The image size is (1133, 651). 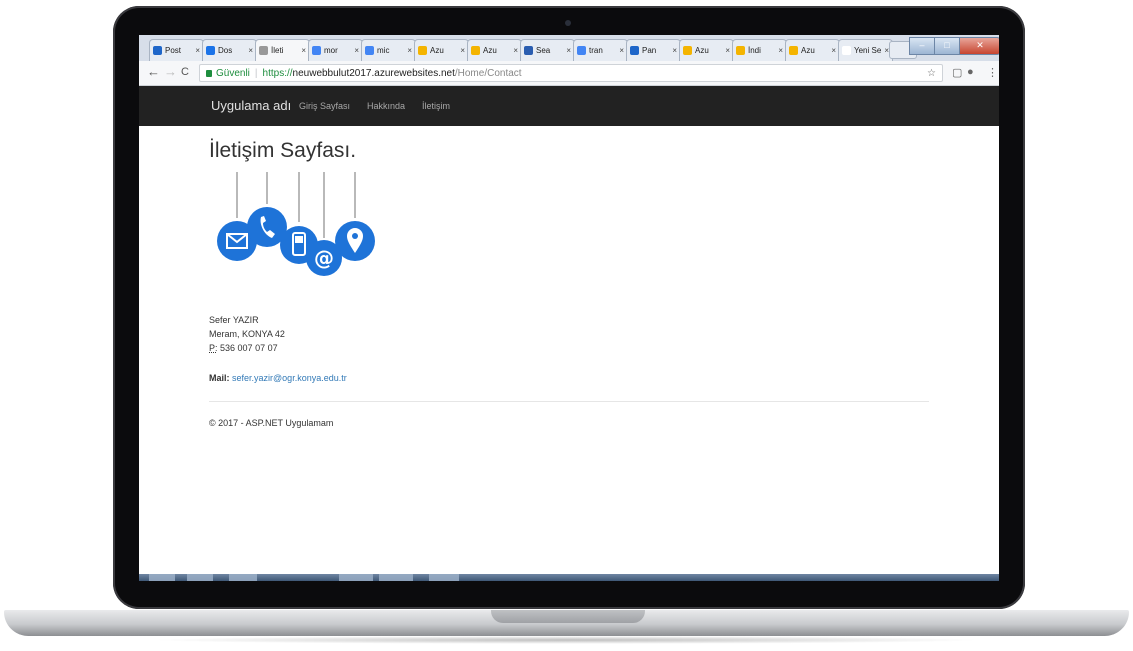 What do you see at coordinates (271, 423) in the screenshot?
I see `footer-text: © 2017 - ASP.NET Uygulamam` at bounding box center [271, 423].